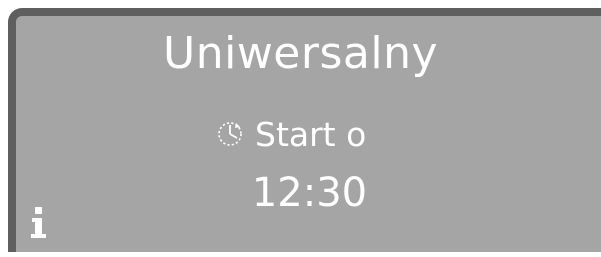 This screenshot has height=257, width=601. I want to click on program-name: Uniwersalny, so click(300, 53).